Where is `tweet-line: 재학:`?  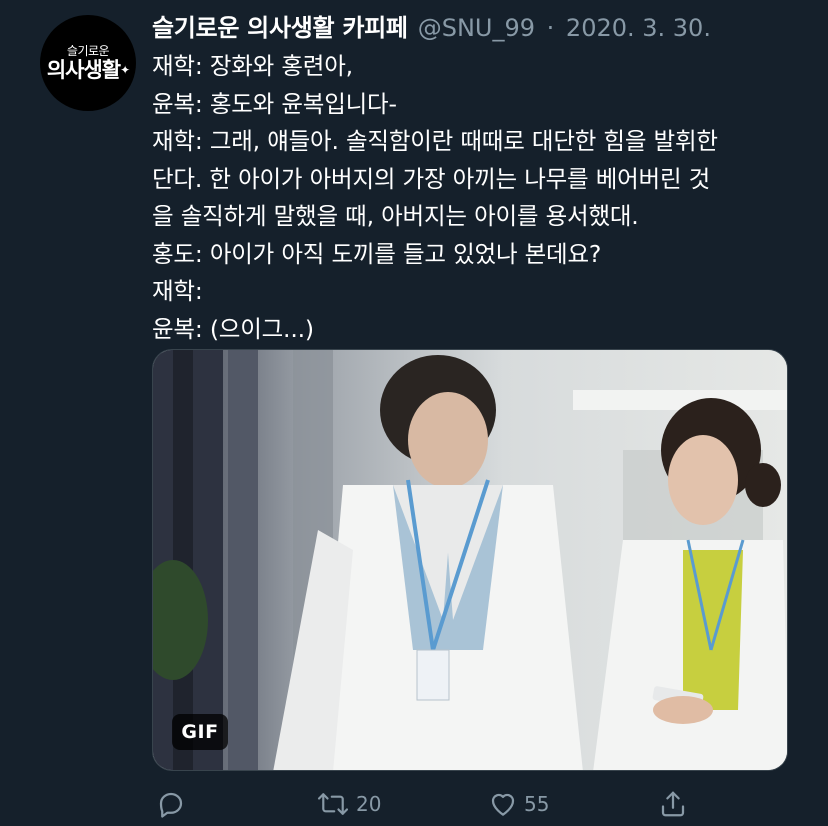
tweet-line: 재학: is located at coordinates (177, 291).